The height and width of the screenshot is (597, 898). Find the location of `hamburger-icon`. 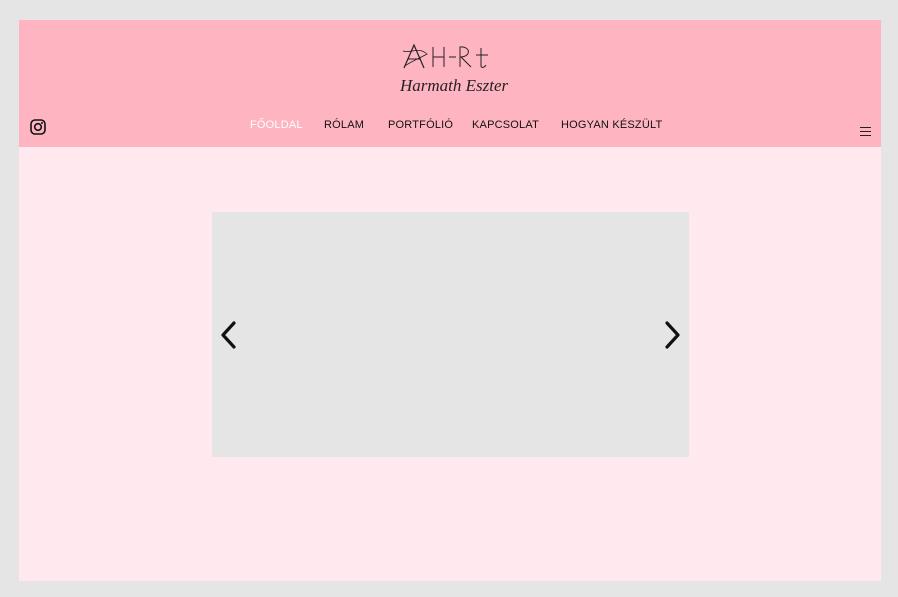

hamburger-icon is located at coordinates (865, 131).